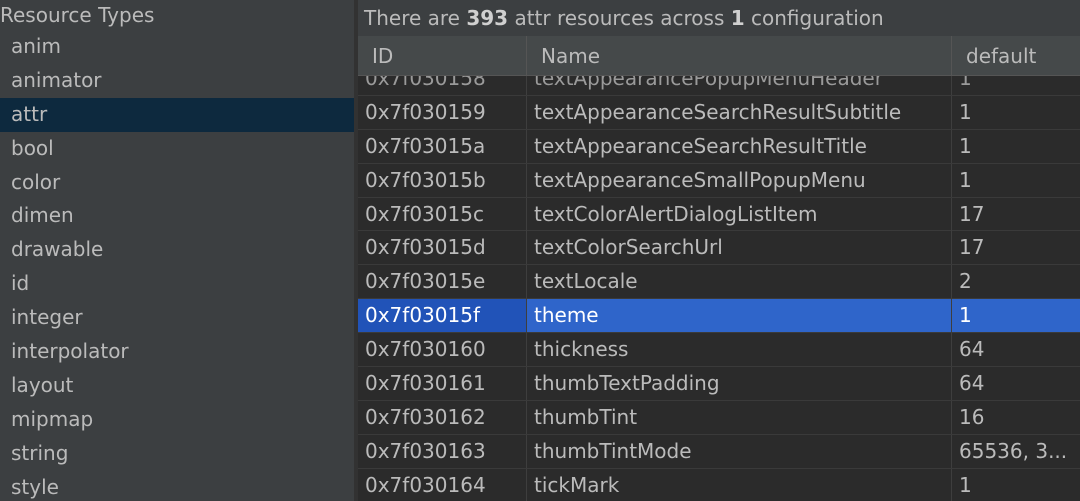 The height and width of the screenshot is (501, 1080). I want to click on table-row: 0x7f03015f theme 1, so click(719, 316).